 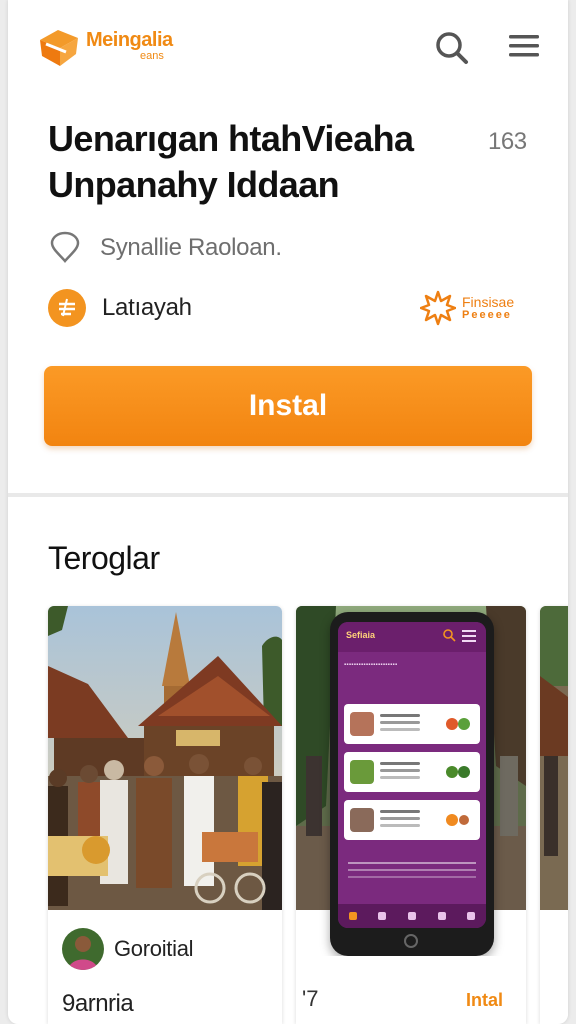 I want to click on logo: Meingalia eans, so click(x=126, y=48).